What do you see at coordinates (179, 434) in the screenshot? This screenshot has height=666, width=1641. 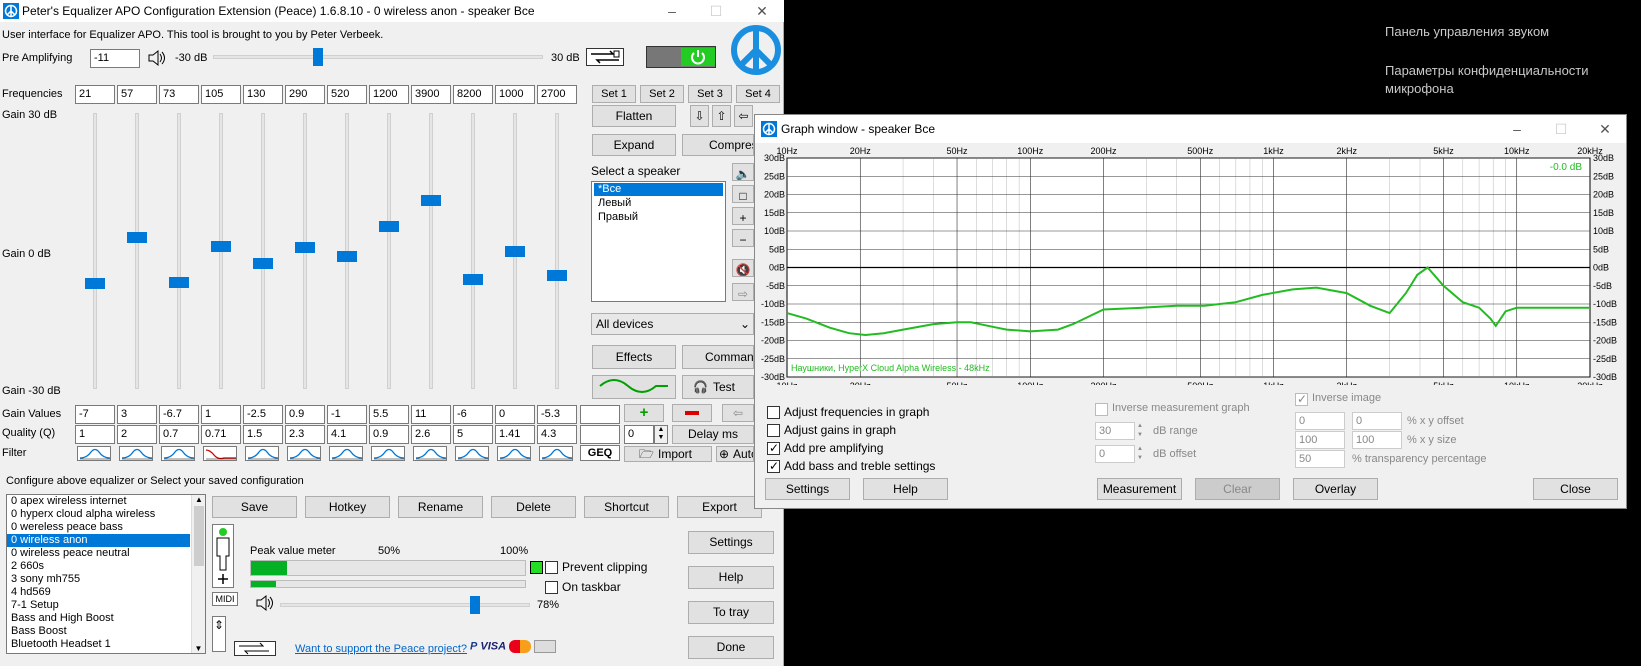 I see `quality-input: 0.7` at bounding box center [179, 434].